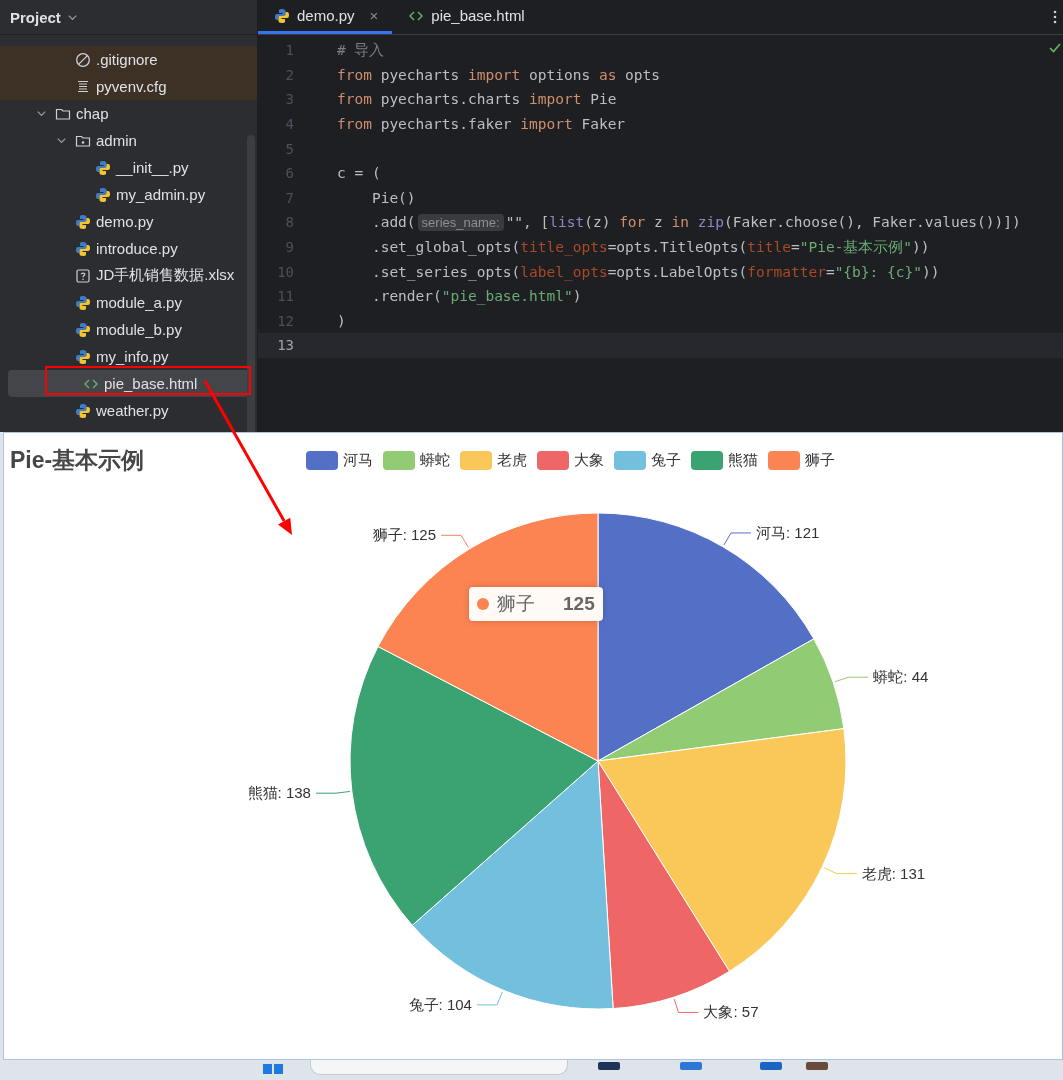 The width and height of the screenshot is (1063, 1080). Describe the element at coordinates (647, 460) in the screenshot. I see `legend-item: 兔子` at that location.